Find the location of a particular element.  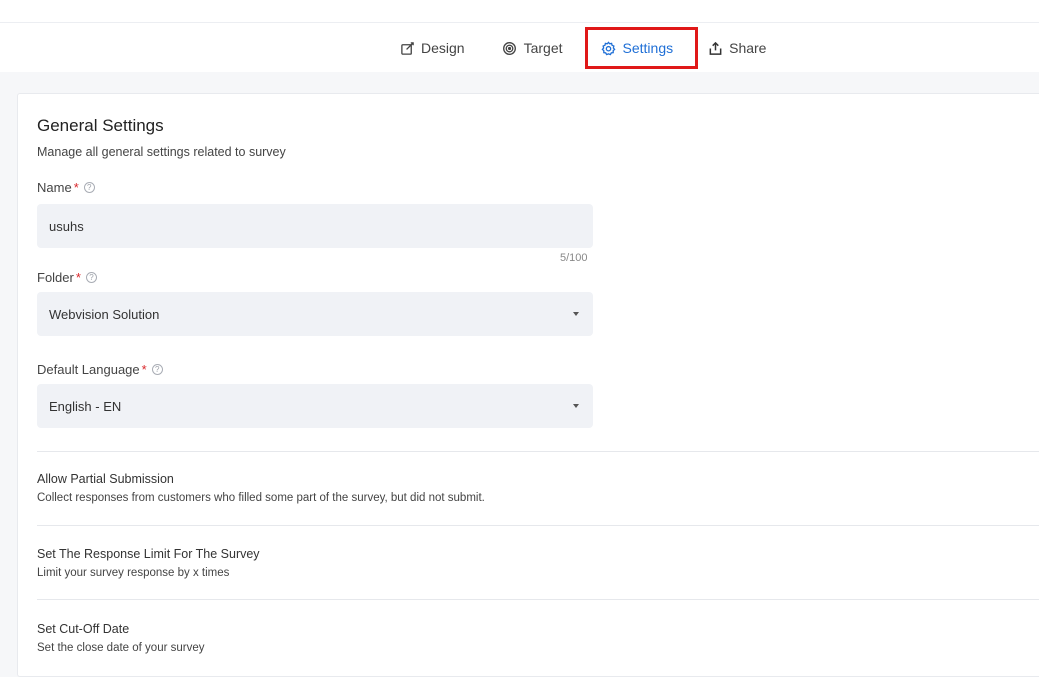

language-select: English - EN is located at coordinates (315, 406).